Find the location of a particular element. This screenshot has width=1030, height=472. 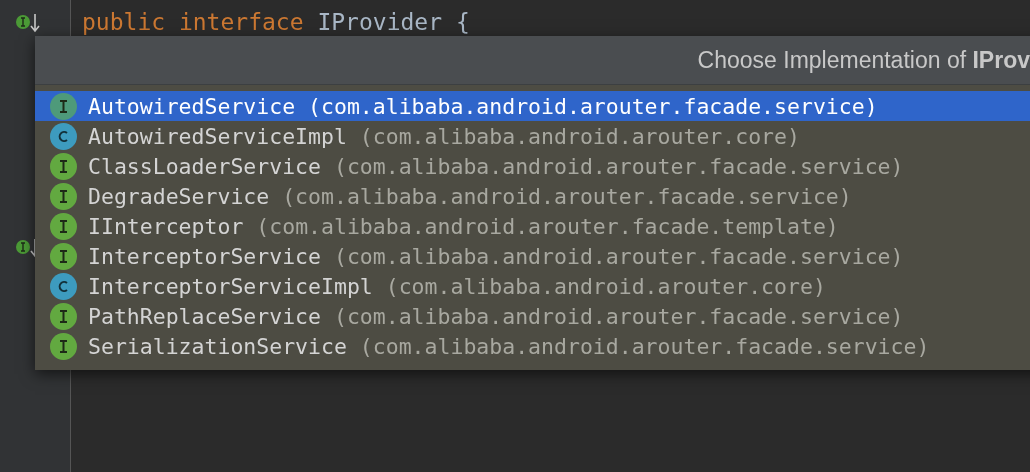

implementation-item: PathReplaceService (com.alibaba.android.arouter.facade.service) is located at coordinates (532, 316).